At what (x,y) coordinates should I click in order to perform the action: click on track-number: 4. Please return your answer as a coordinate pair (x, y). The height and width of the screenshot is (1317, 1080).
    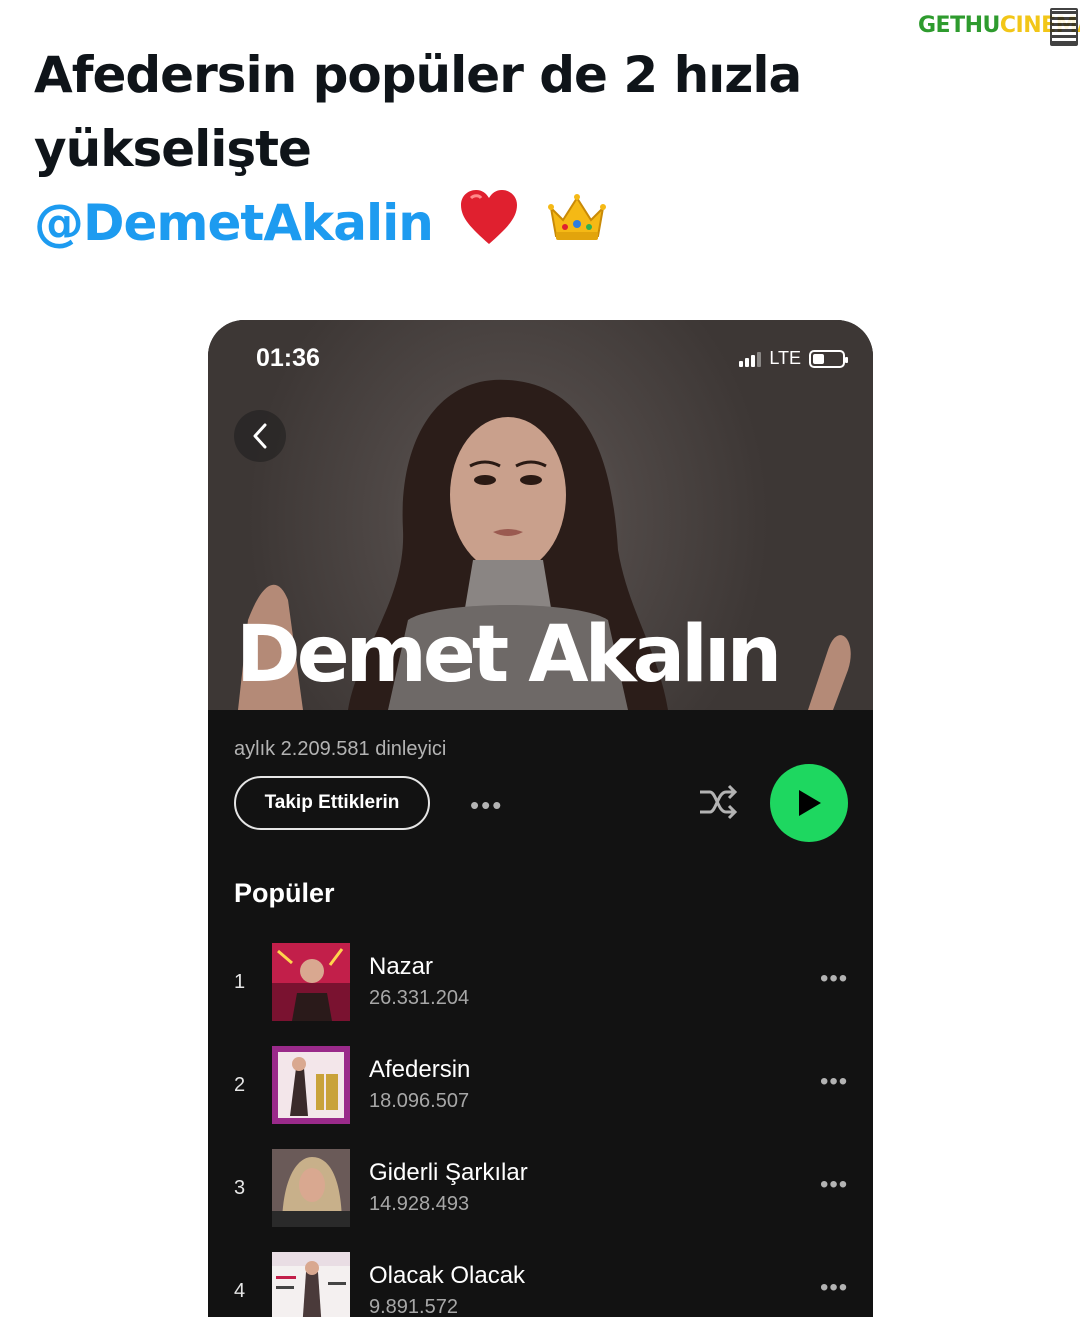
    Looking at the image, I should click on (240, 1291).